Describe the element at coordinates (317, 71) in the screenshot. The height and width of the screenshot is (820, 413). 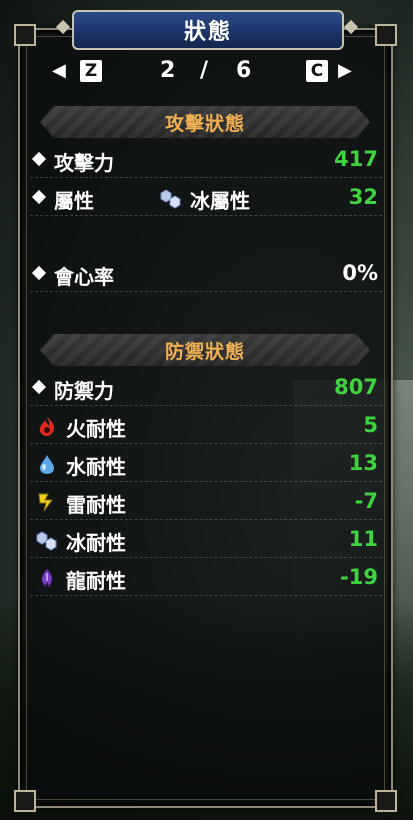
I see `next-page-key: C` at that location.